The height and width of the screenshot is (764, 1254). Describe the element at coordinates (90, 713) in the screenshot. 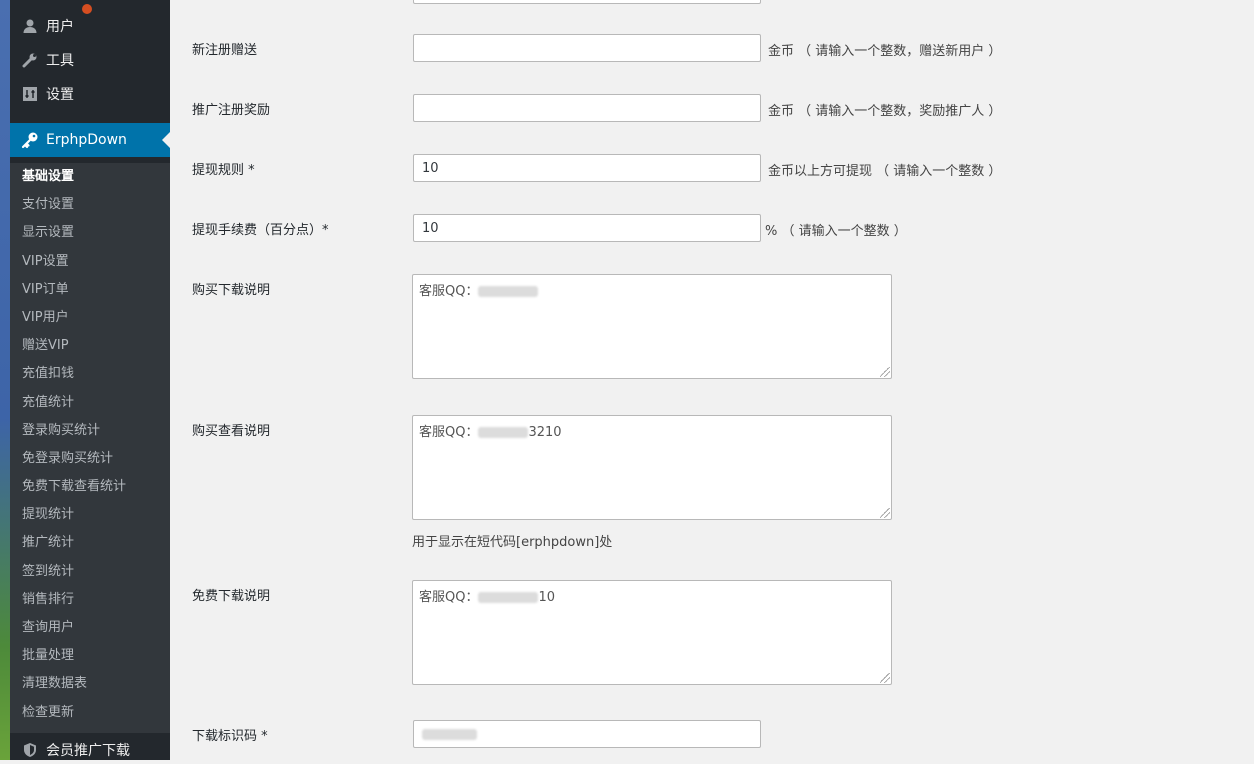

I see `submenu-item-check-updates: 检查更新` at that location.